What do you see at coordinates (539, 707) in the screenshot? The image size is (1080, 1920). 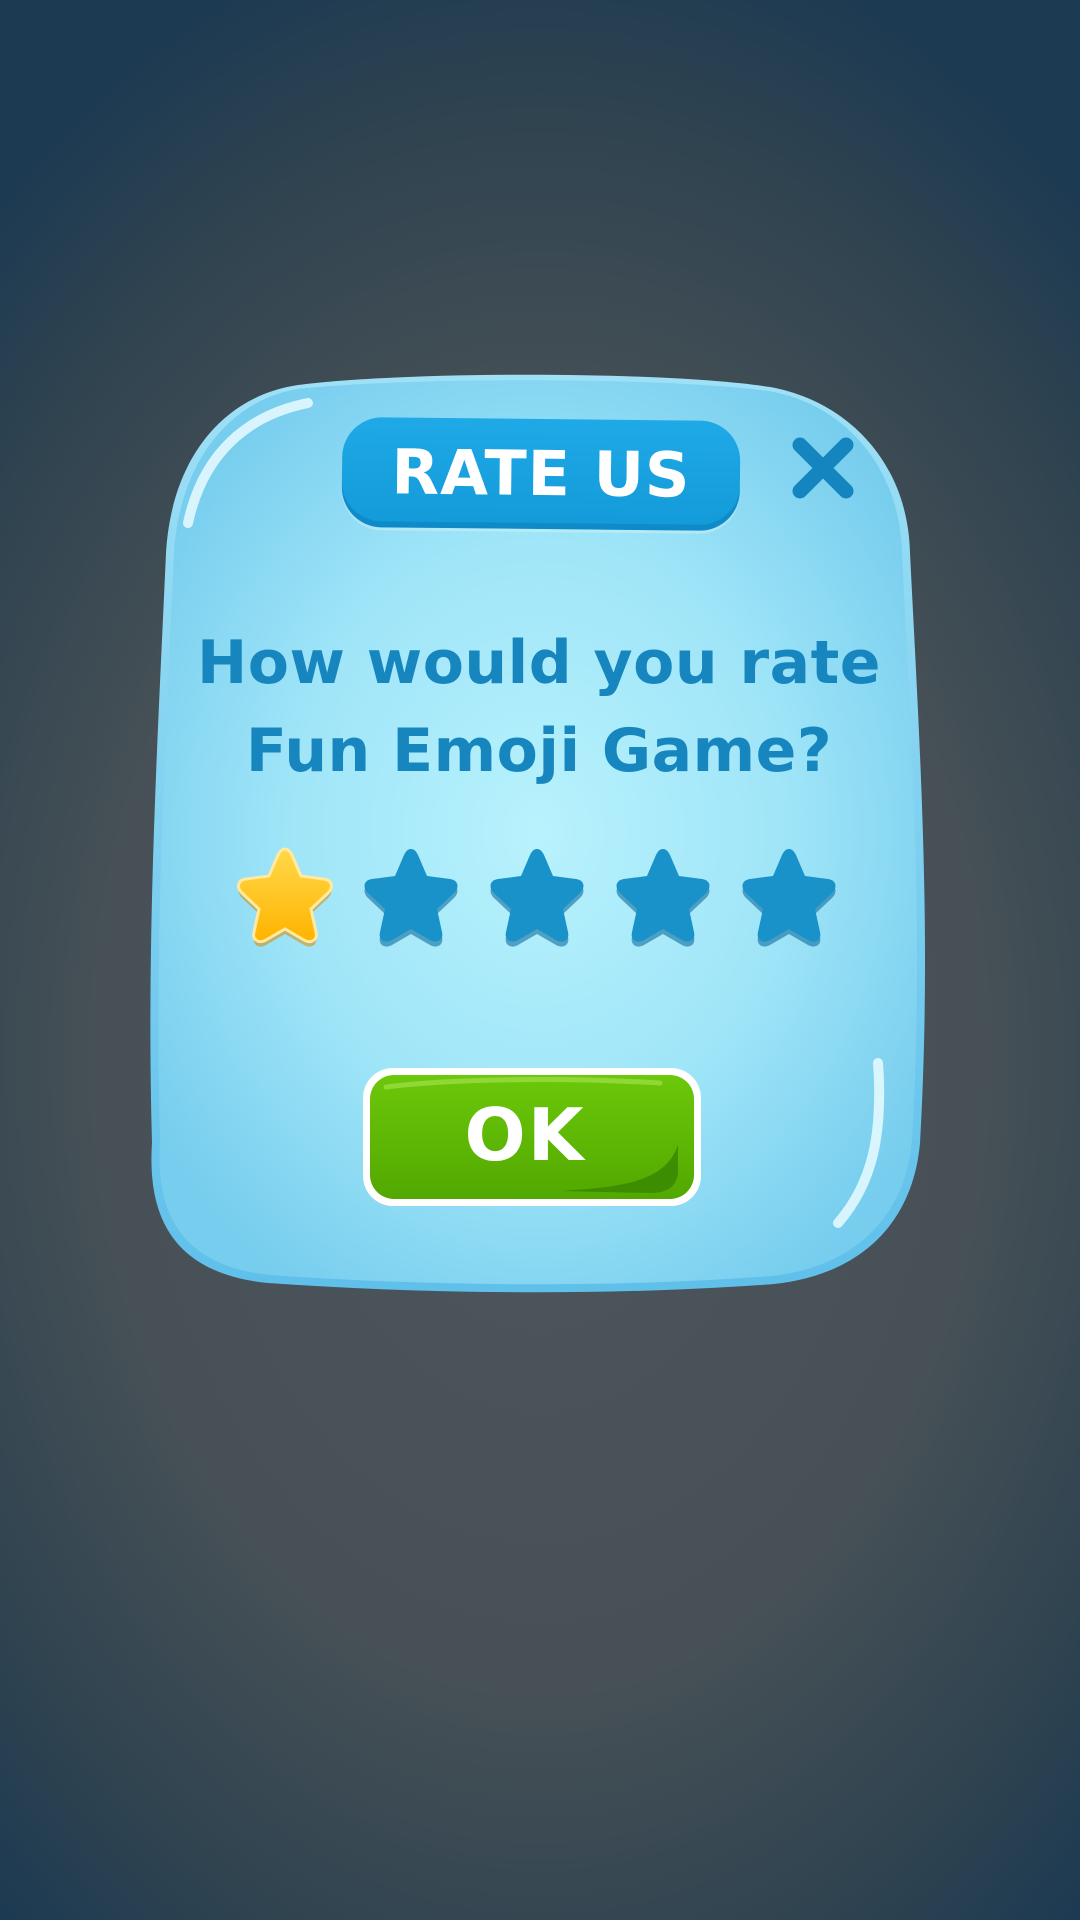 I see `rating-question: How would you rate Fun Emoji Game?` at bounding box center [539, 707].